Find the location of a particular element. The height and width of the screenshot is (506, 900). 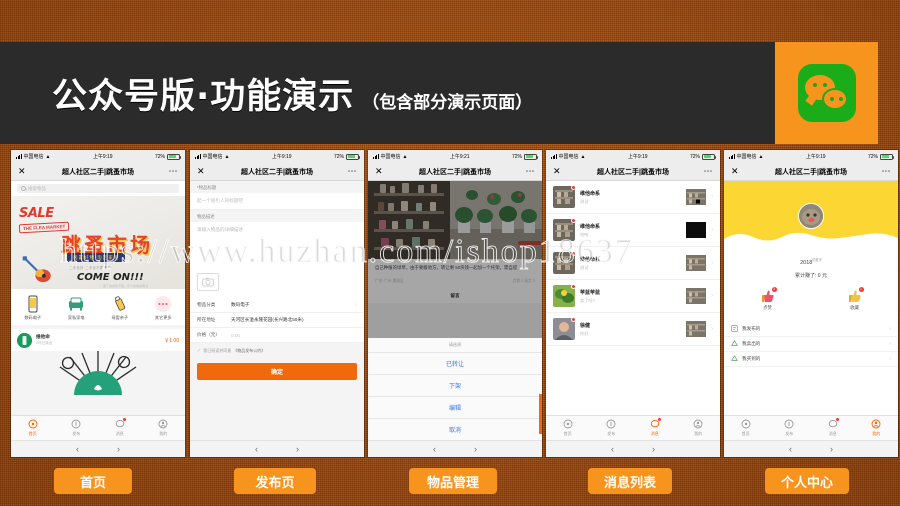

submit-button: 确定 is located at coordinates (277, 371).